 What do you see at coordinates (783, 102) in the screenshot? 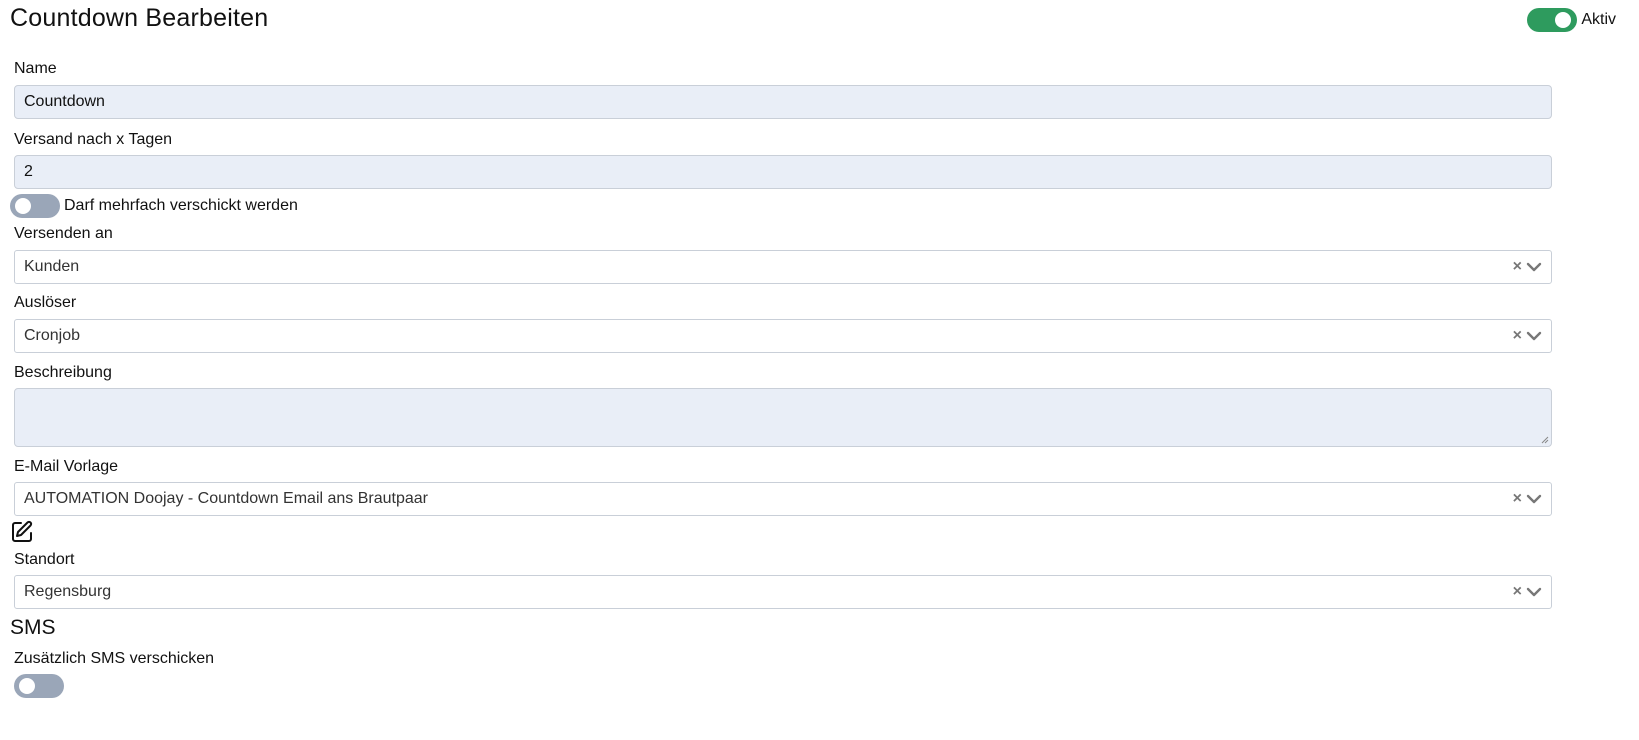
I see `name-input: Countdown` at bounding box center [783, 102].